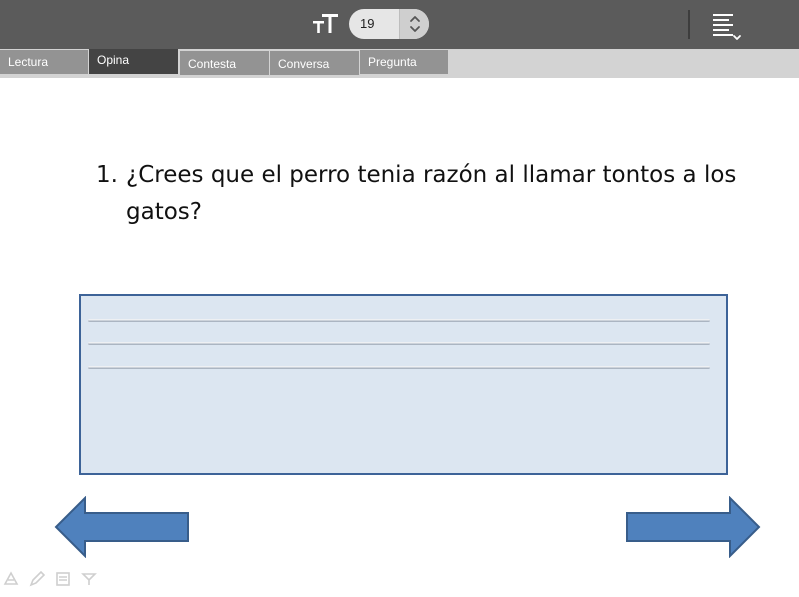 The height and width of the screenshot is (597, 799). I want to click on font-size-stepper: 19, so click(389, 24).